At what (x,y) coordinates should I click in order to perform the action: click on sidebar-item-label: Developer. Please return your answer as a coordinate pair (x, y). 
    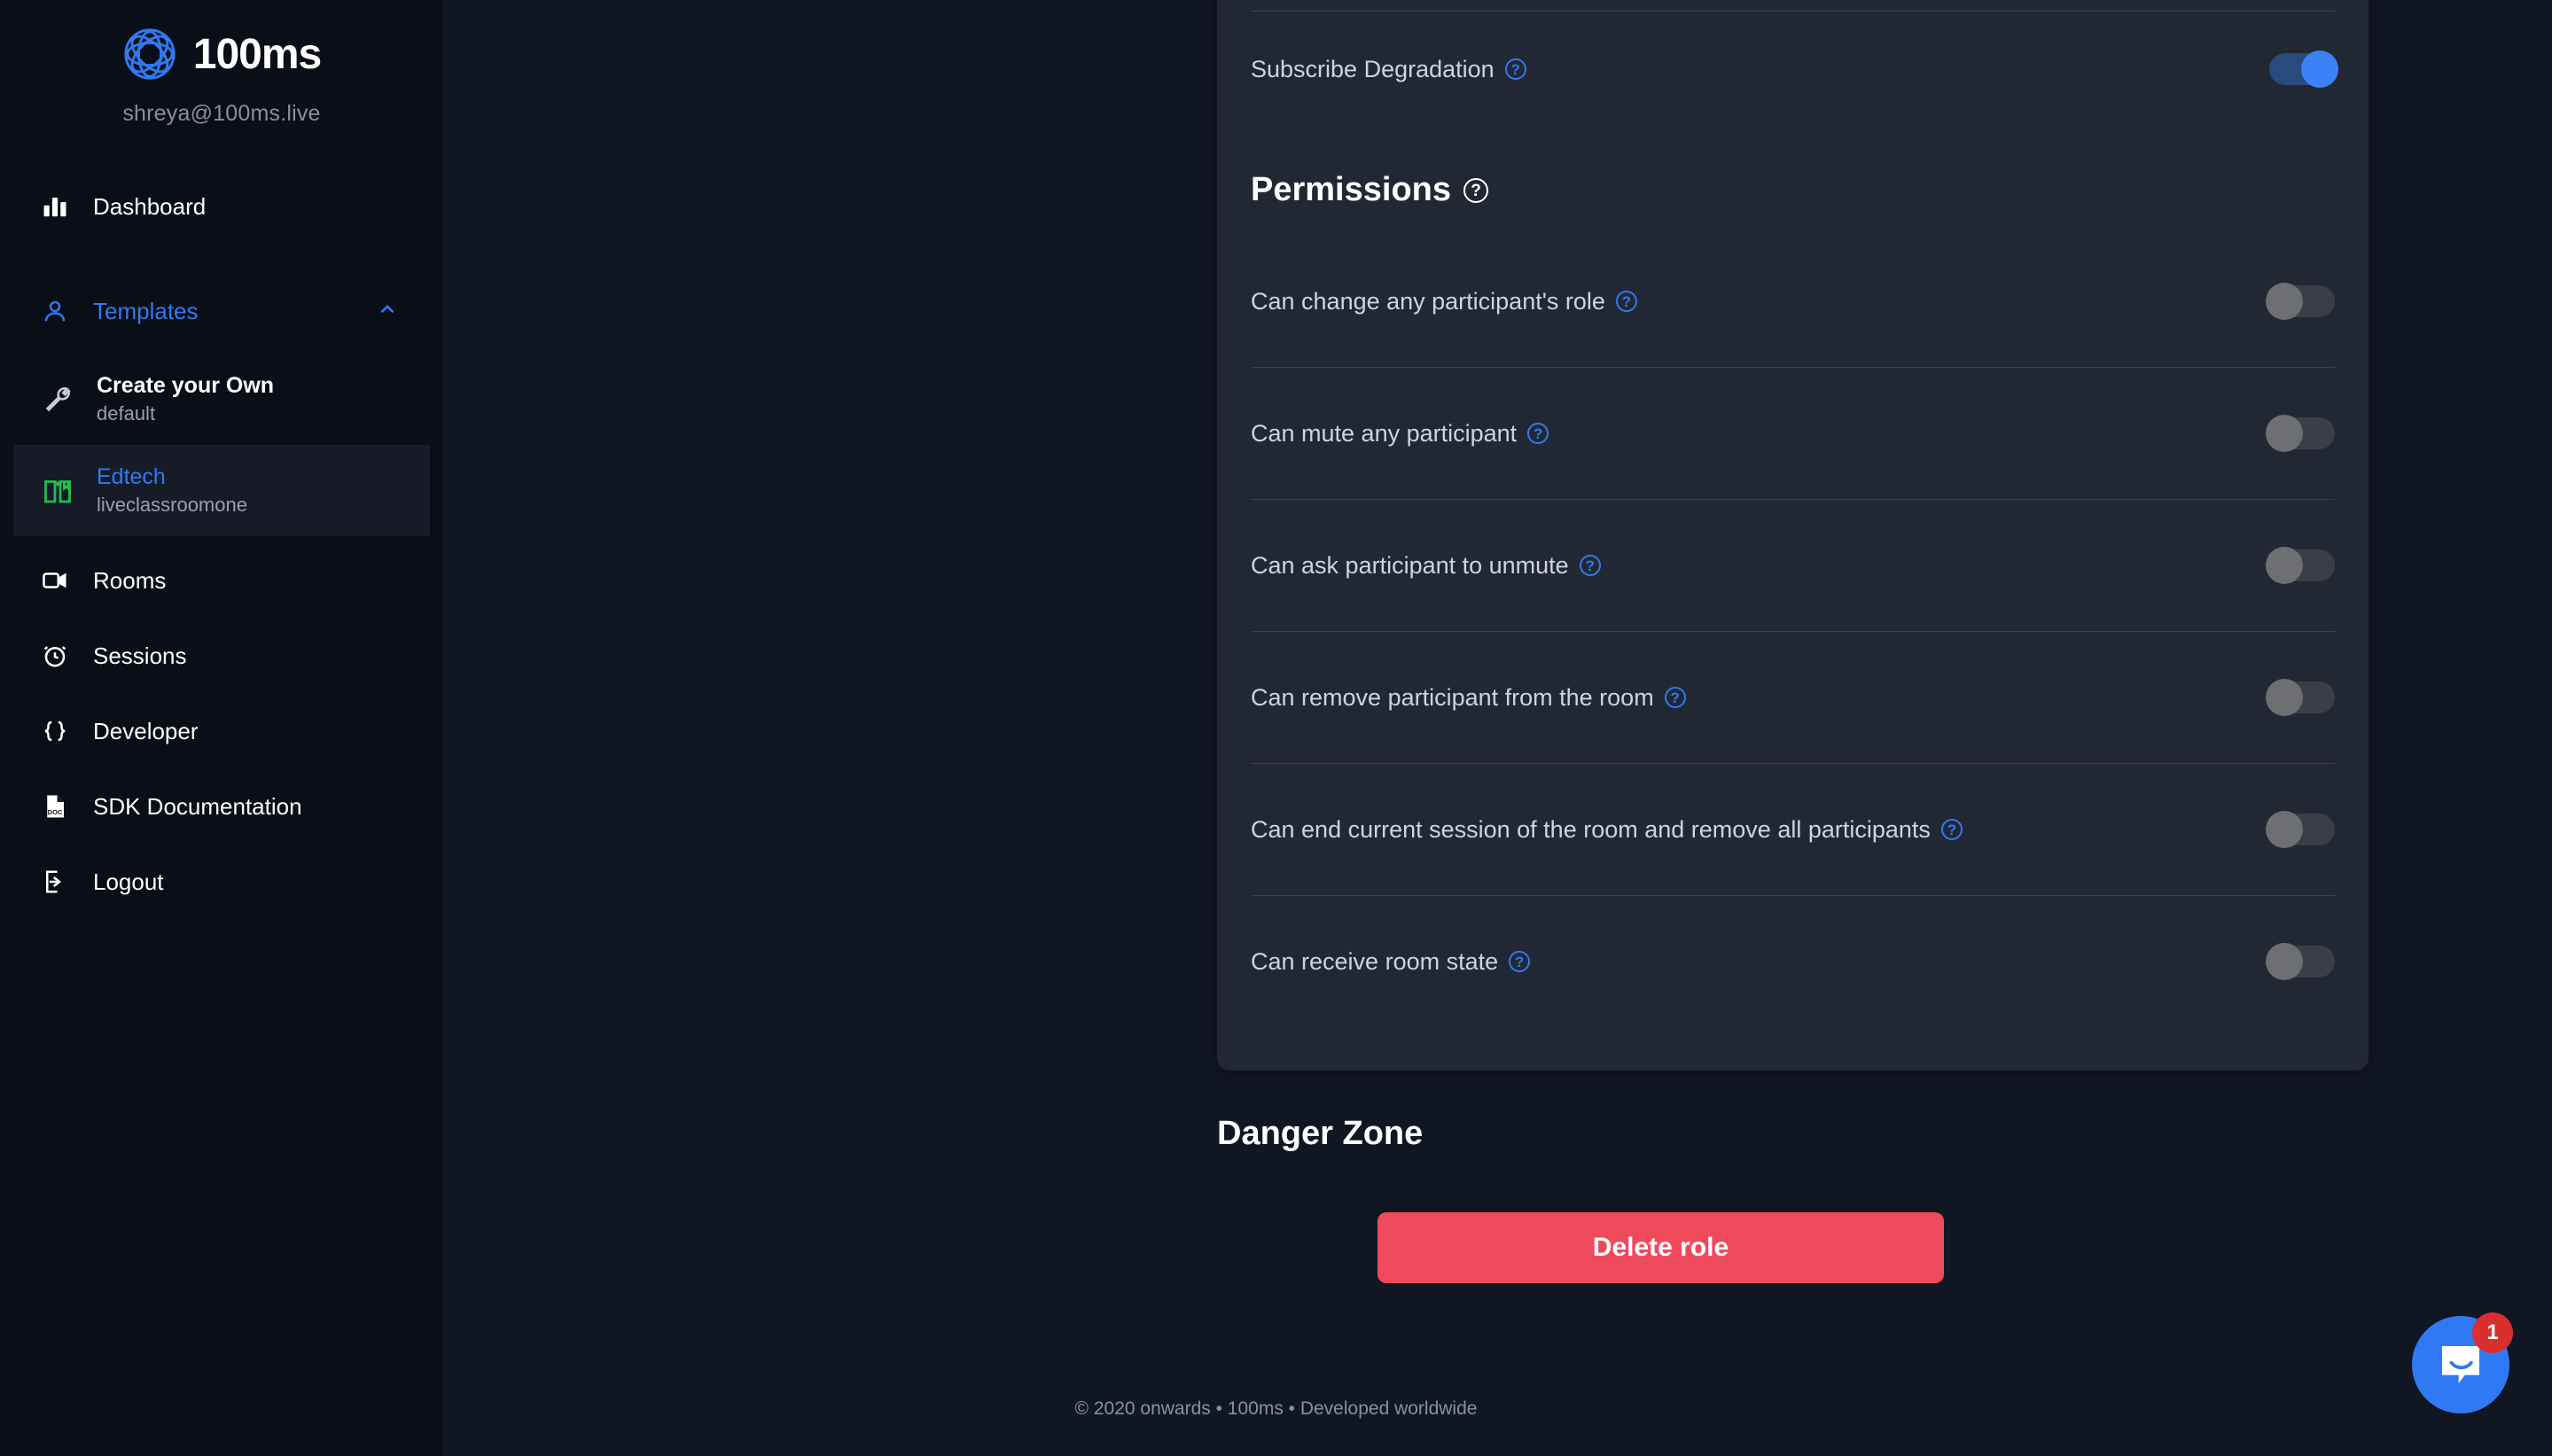
    Looking at the image, I should click on (146, 730).